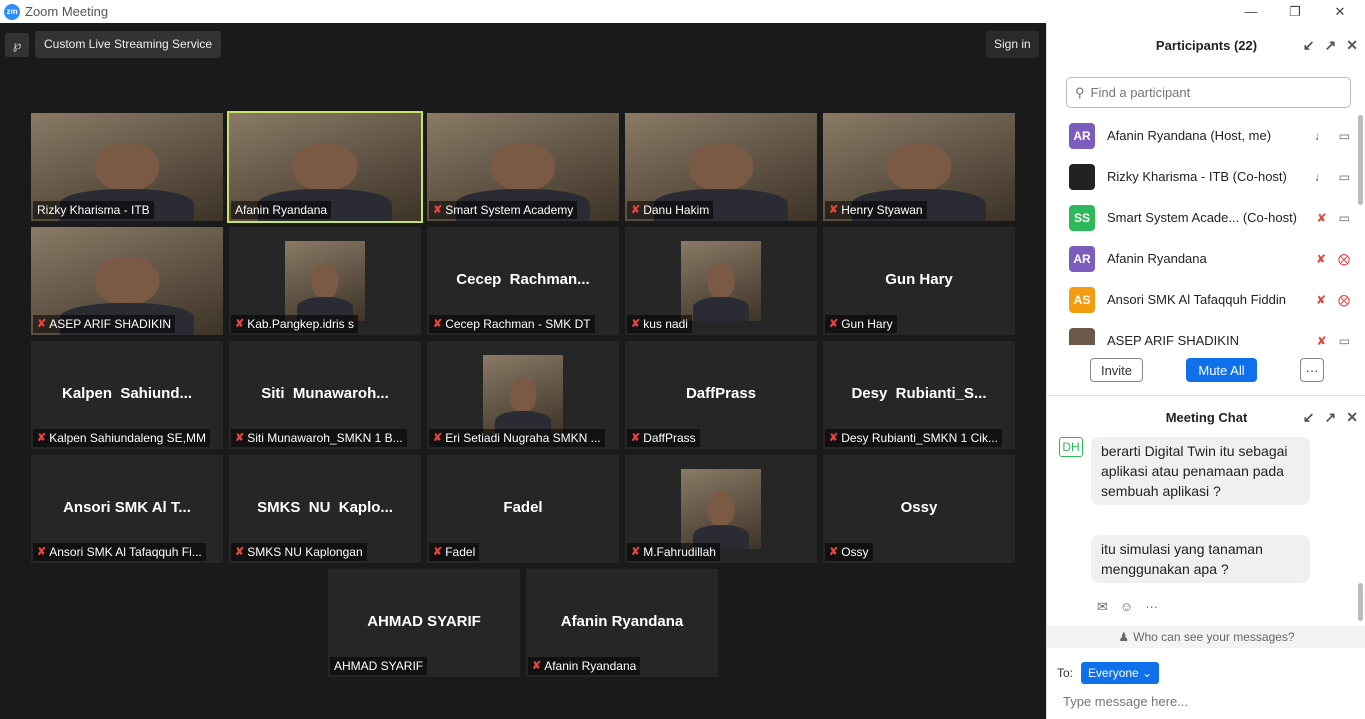 The height and width of the screenshot is (719, 1365). I want to click on tile-name-text: Smart System Academy, so click(509, 210).